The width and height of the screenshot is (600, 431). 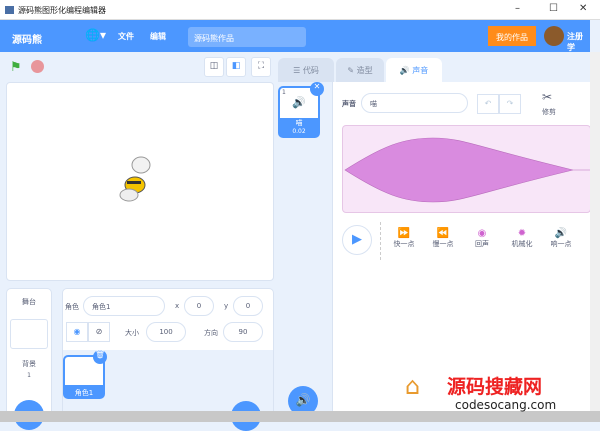 I want to click on robot-icon: ✹, so click(x=522, y=233).